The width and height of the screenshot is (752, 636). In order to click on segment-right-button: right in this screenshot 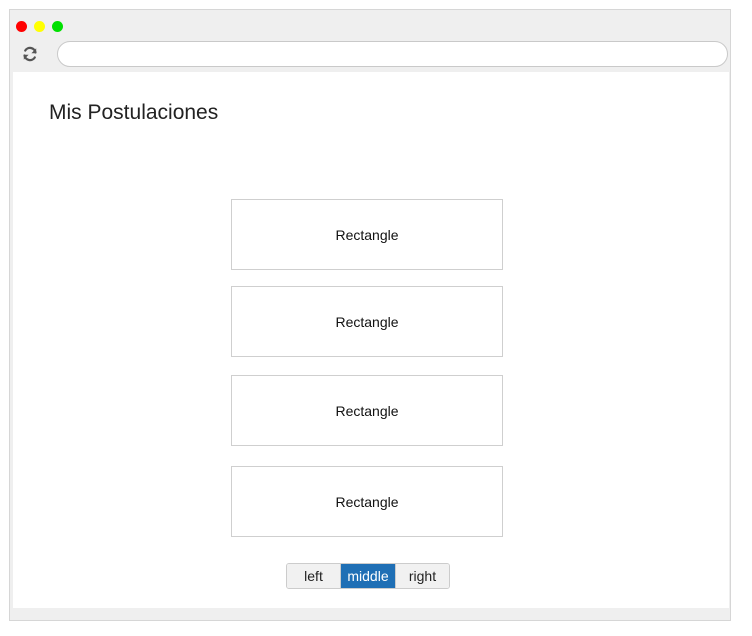, I will do `click(422, 576)`.